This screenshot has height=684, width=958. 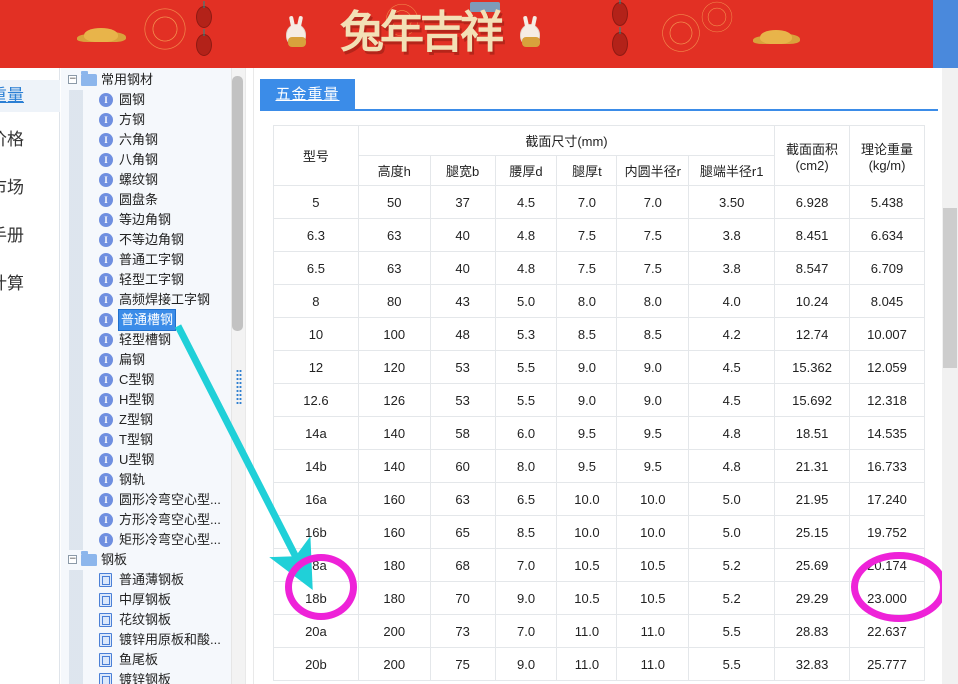 What do you see at coordinates (950, 288) in the screenshot?
I see `page-scrollbar-thumb` at bounding box center [950, 288].